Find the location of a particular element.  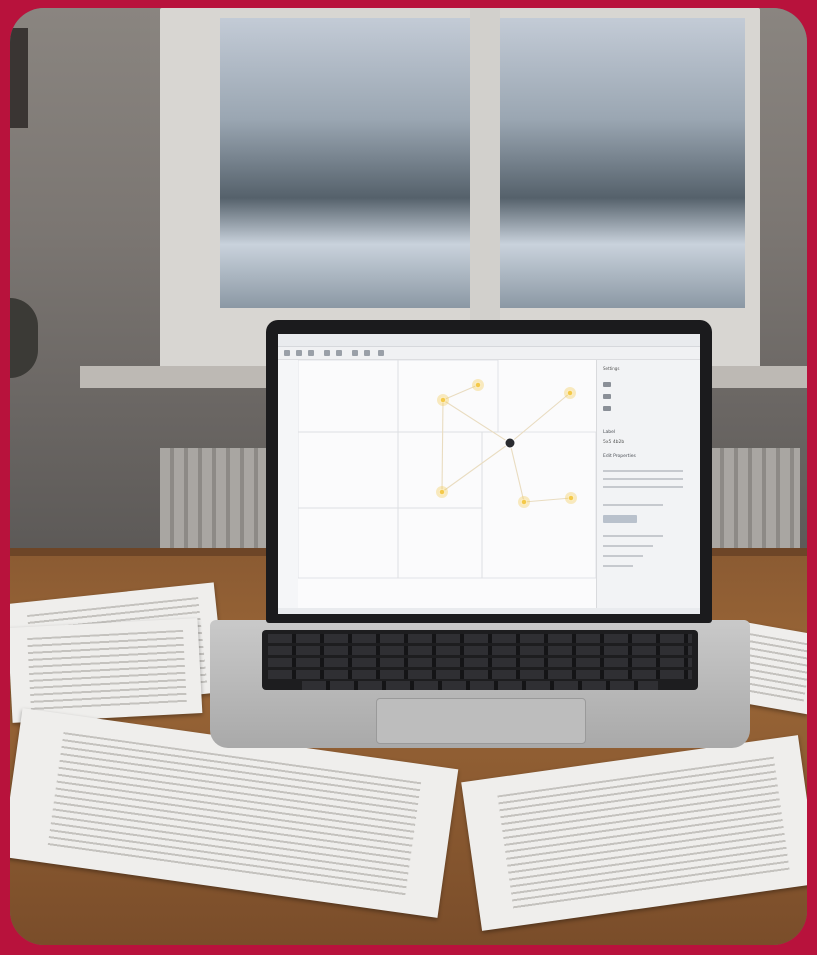

wall-picture is located at coordinates (19, 78).